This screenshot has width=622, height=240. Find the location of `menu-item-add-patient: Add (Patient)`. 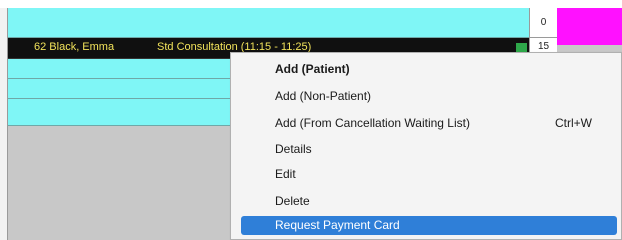

menu-item-add-patient: Add (Patient) is located at coordinates (429, 69).